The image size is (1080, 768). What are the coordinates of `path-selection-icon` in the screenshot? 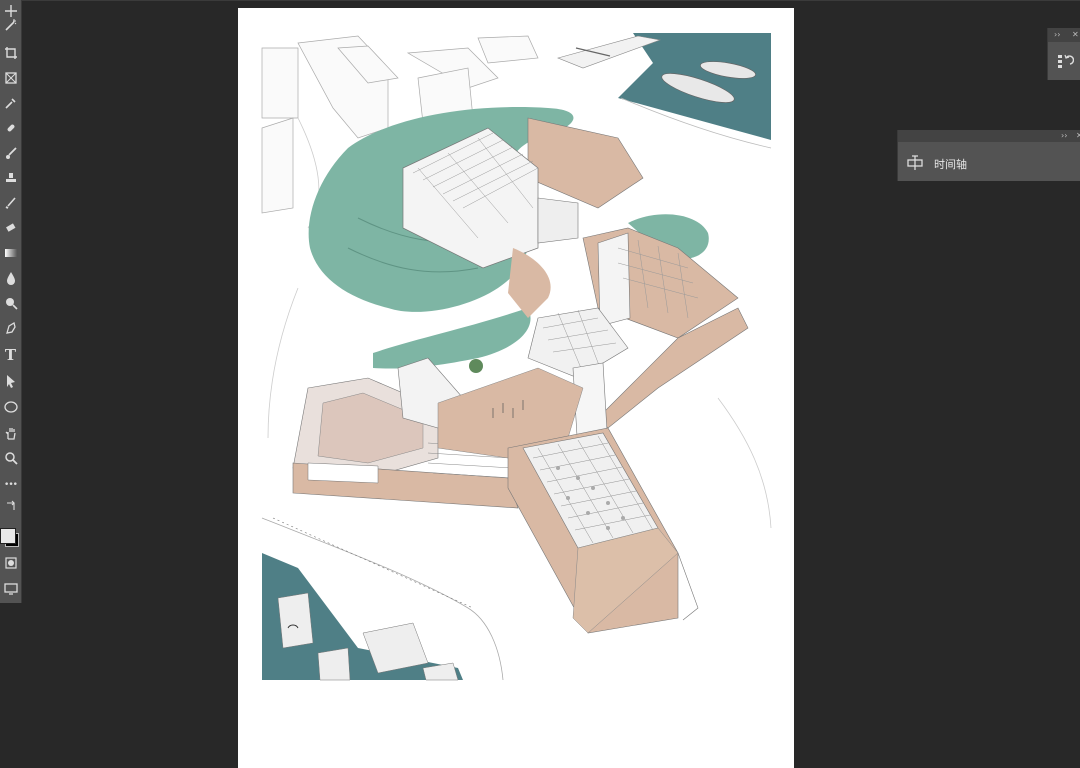 It's located at (10, 381).